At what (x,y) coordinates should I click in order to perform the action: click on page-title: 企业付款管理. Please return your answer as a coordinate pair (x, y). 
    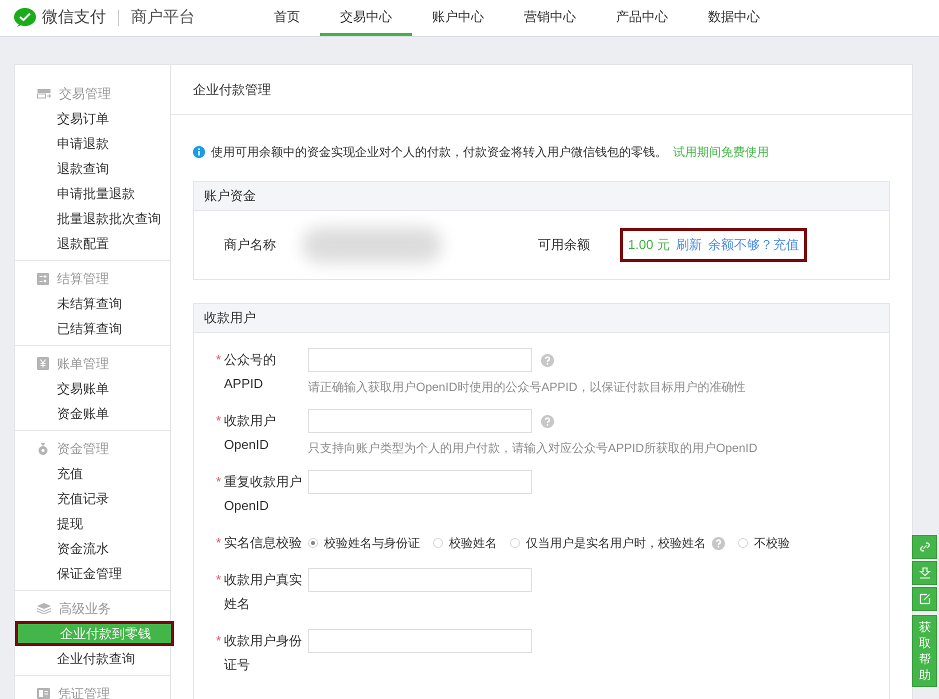
    Looking at the image, I should click on (232, 89).